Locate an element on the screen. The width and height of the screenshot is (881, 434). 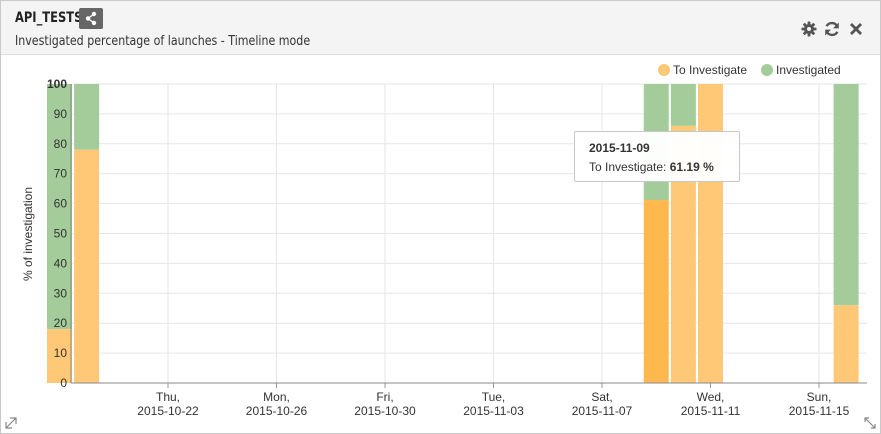
x-tick-label-day: Fri, is located at coordinates (384, 397).